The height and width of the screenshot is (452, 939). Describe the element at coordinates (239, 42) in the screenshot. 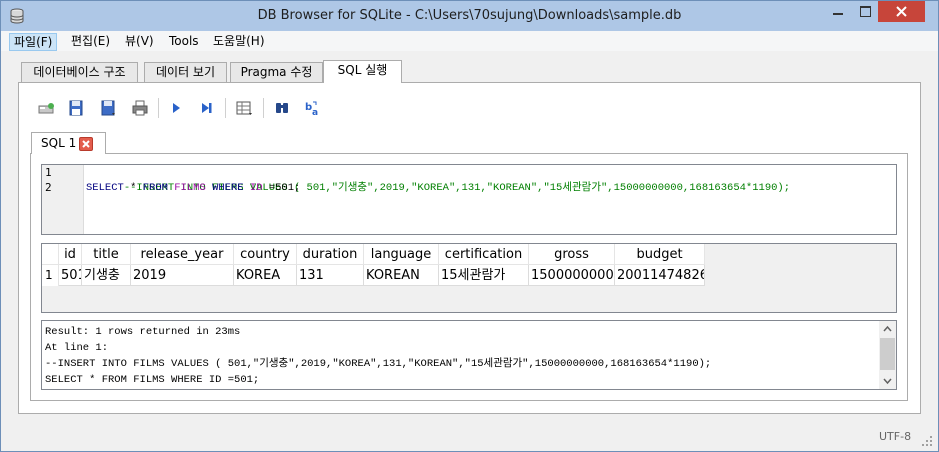

I see `menu-help: 도움말(H)` at that location.